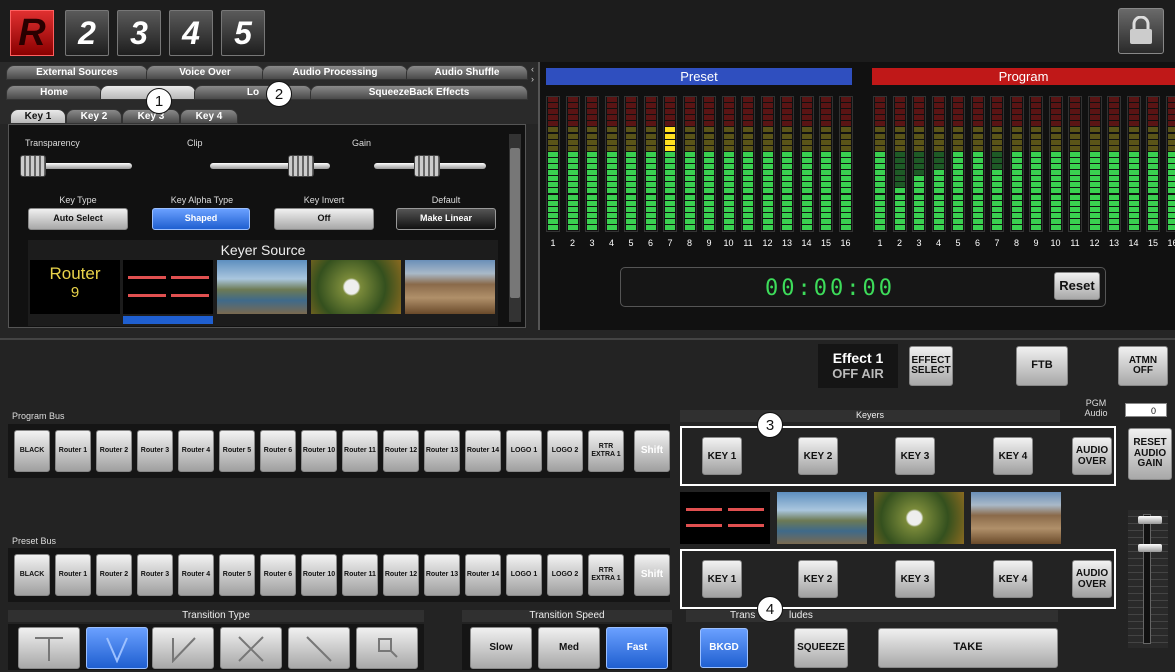 Image resolution: width=1175 pixels, height=672 pixels. Describe the element at coordinates (237, 451) in the screenshot. I see `program-bus-router-5: Router 5` at that location.